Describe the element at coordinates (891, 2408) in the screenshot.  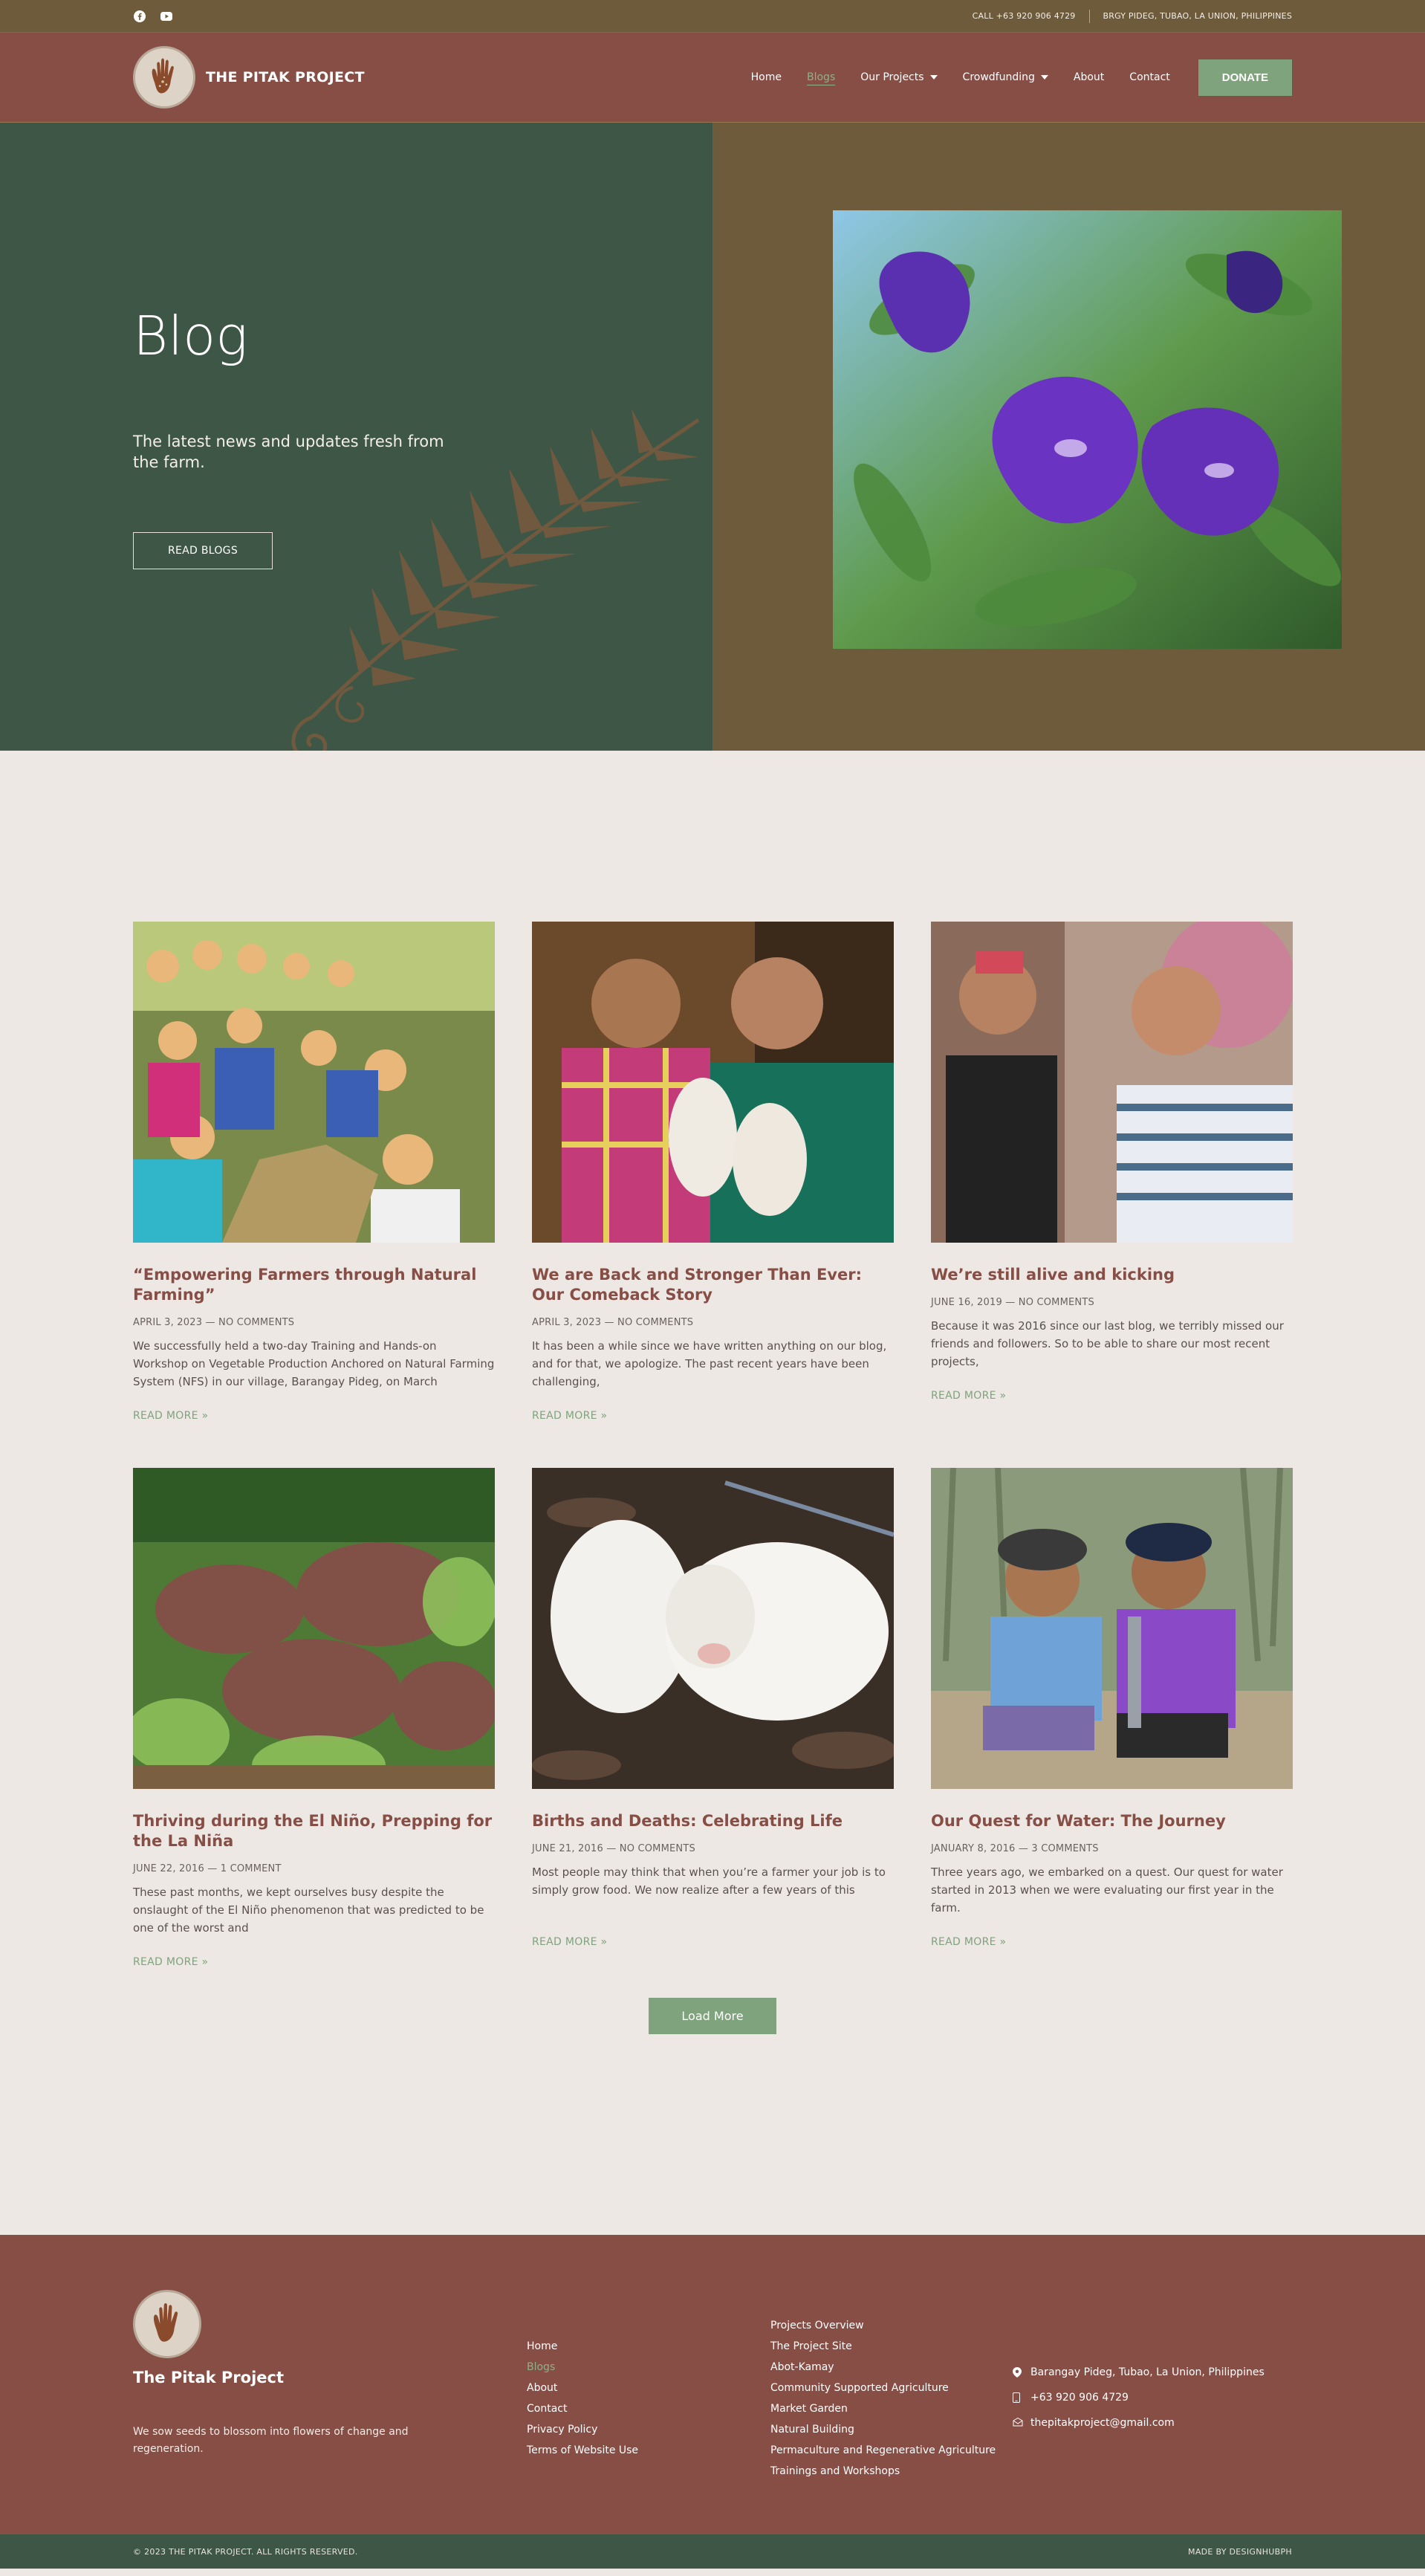
I see `footer-project-link: Market Garden` at that location.